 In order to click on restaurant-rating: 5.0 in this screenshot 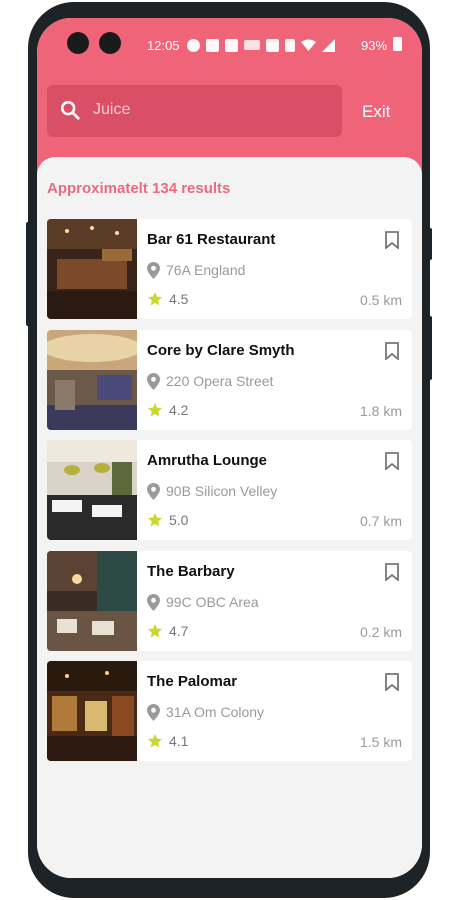, I will do `click(167, 520)`.